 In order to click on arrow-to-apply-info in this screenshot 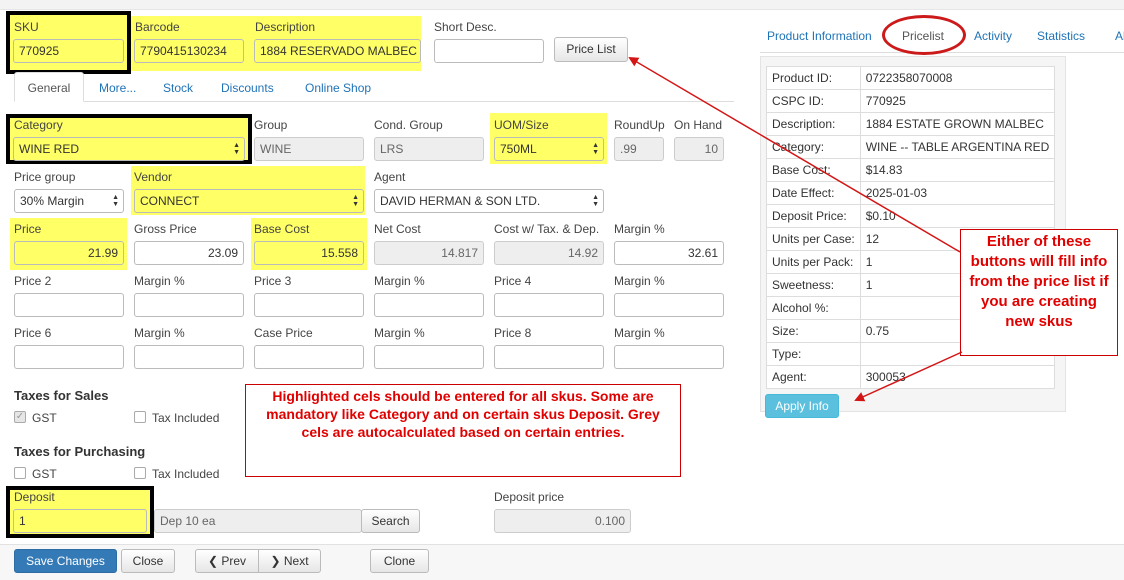, I will do `click(908, 376)`.